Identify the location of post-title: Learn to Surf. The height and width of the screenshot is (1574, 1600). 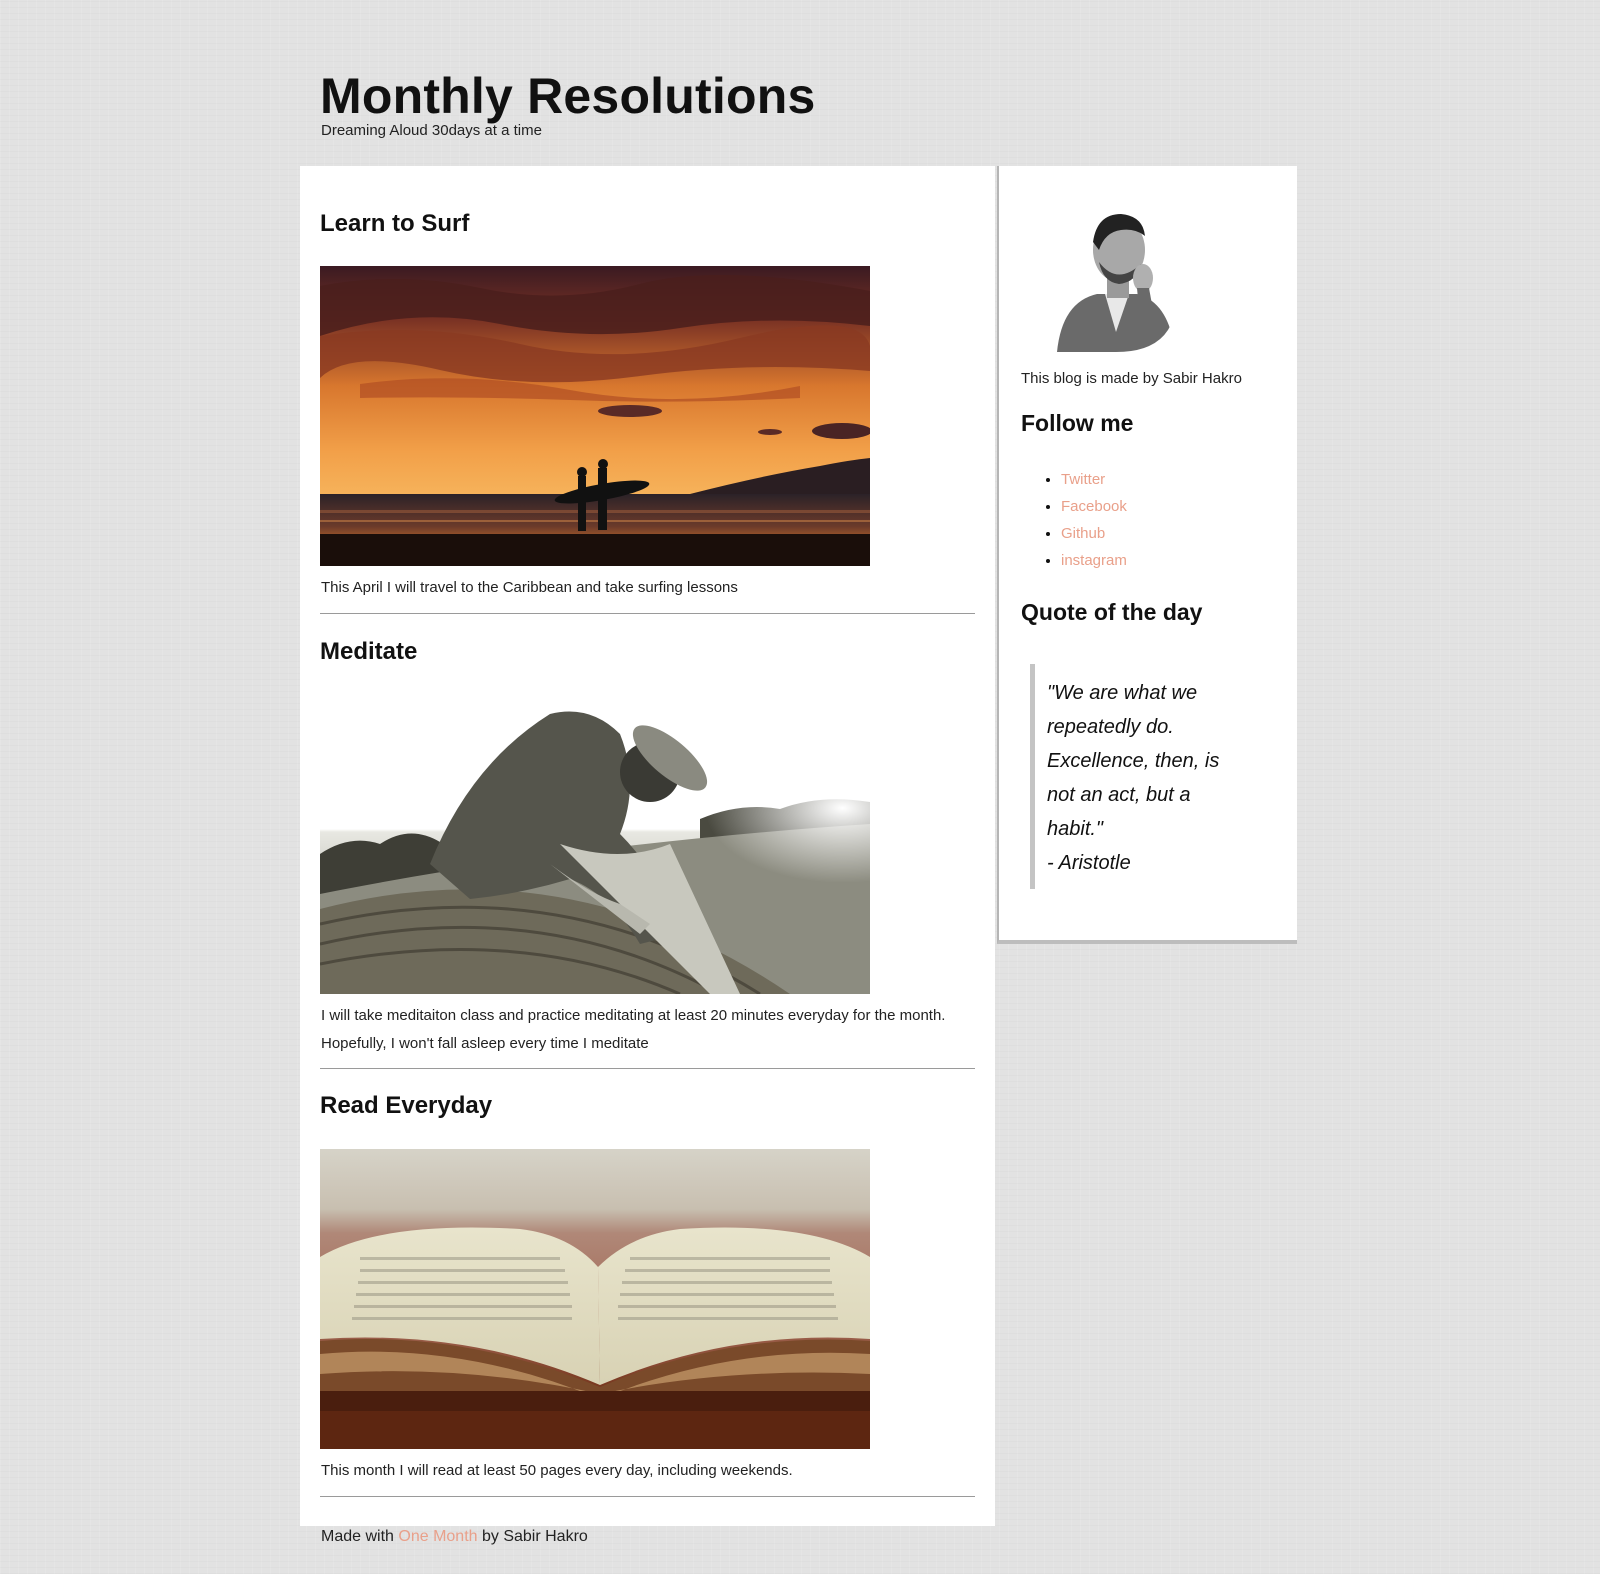
(395, 223).